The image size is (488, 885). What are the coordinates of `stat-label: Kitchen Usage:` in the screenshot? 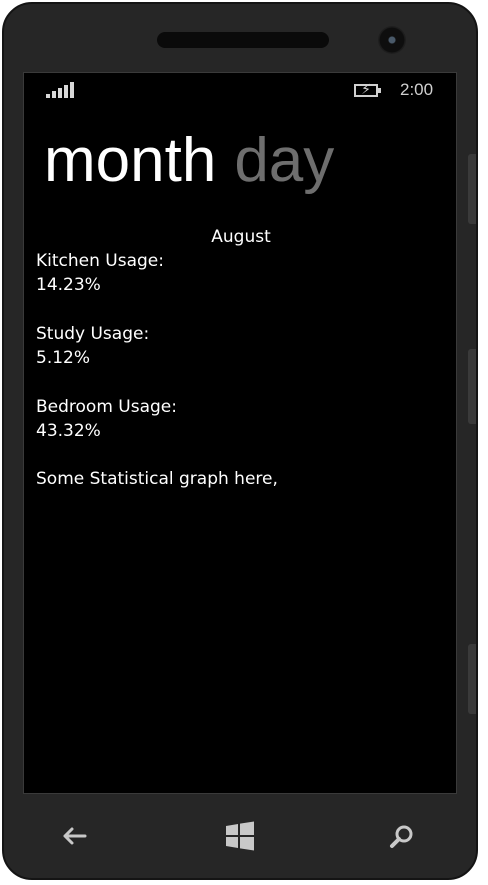 It's located at (100, 261).